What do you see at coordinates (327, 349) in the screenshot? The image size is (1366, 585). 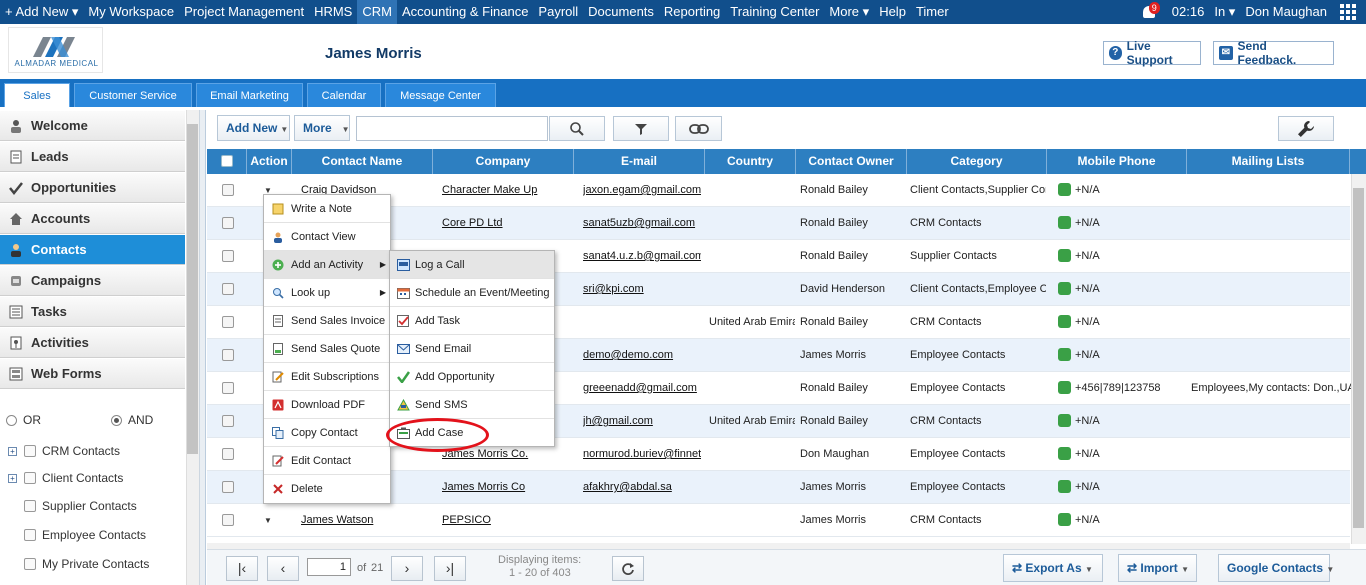 I see `menu-send-sales-quote: Send Sales Quote` at bounding box center [327, 349].